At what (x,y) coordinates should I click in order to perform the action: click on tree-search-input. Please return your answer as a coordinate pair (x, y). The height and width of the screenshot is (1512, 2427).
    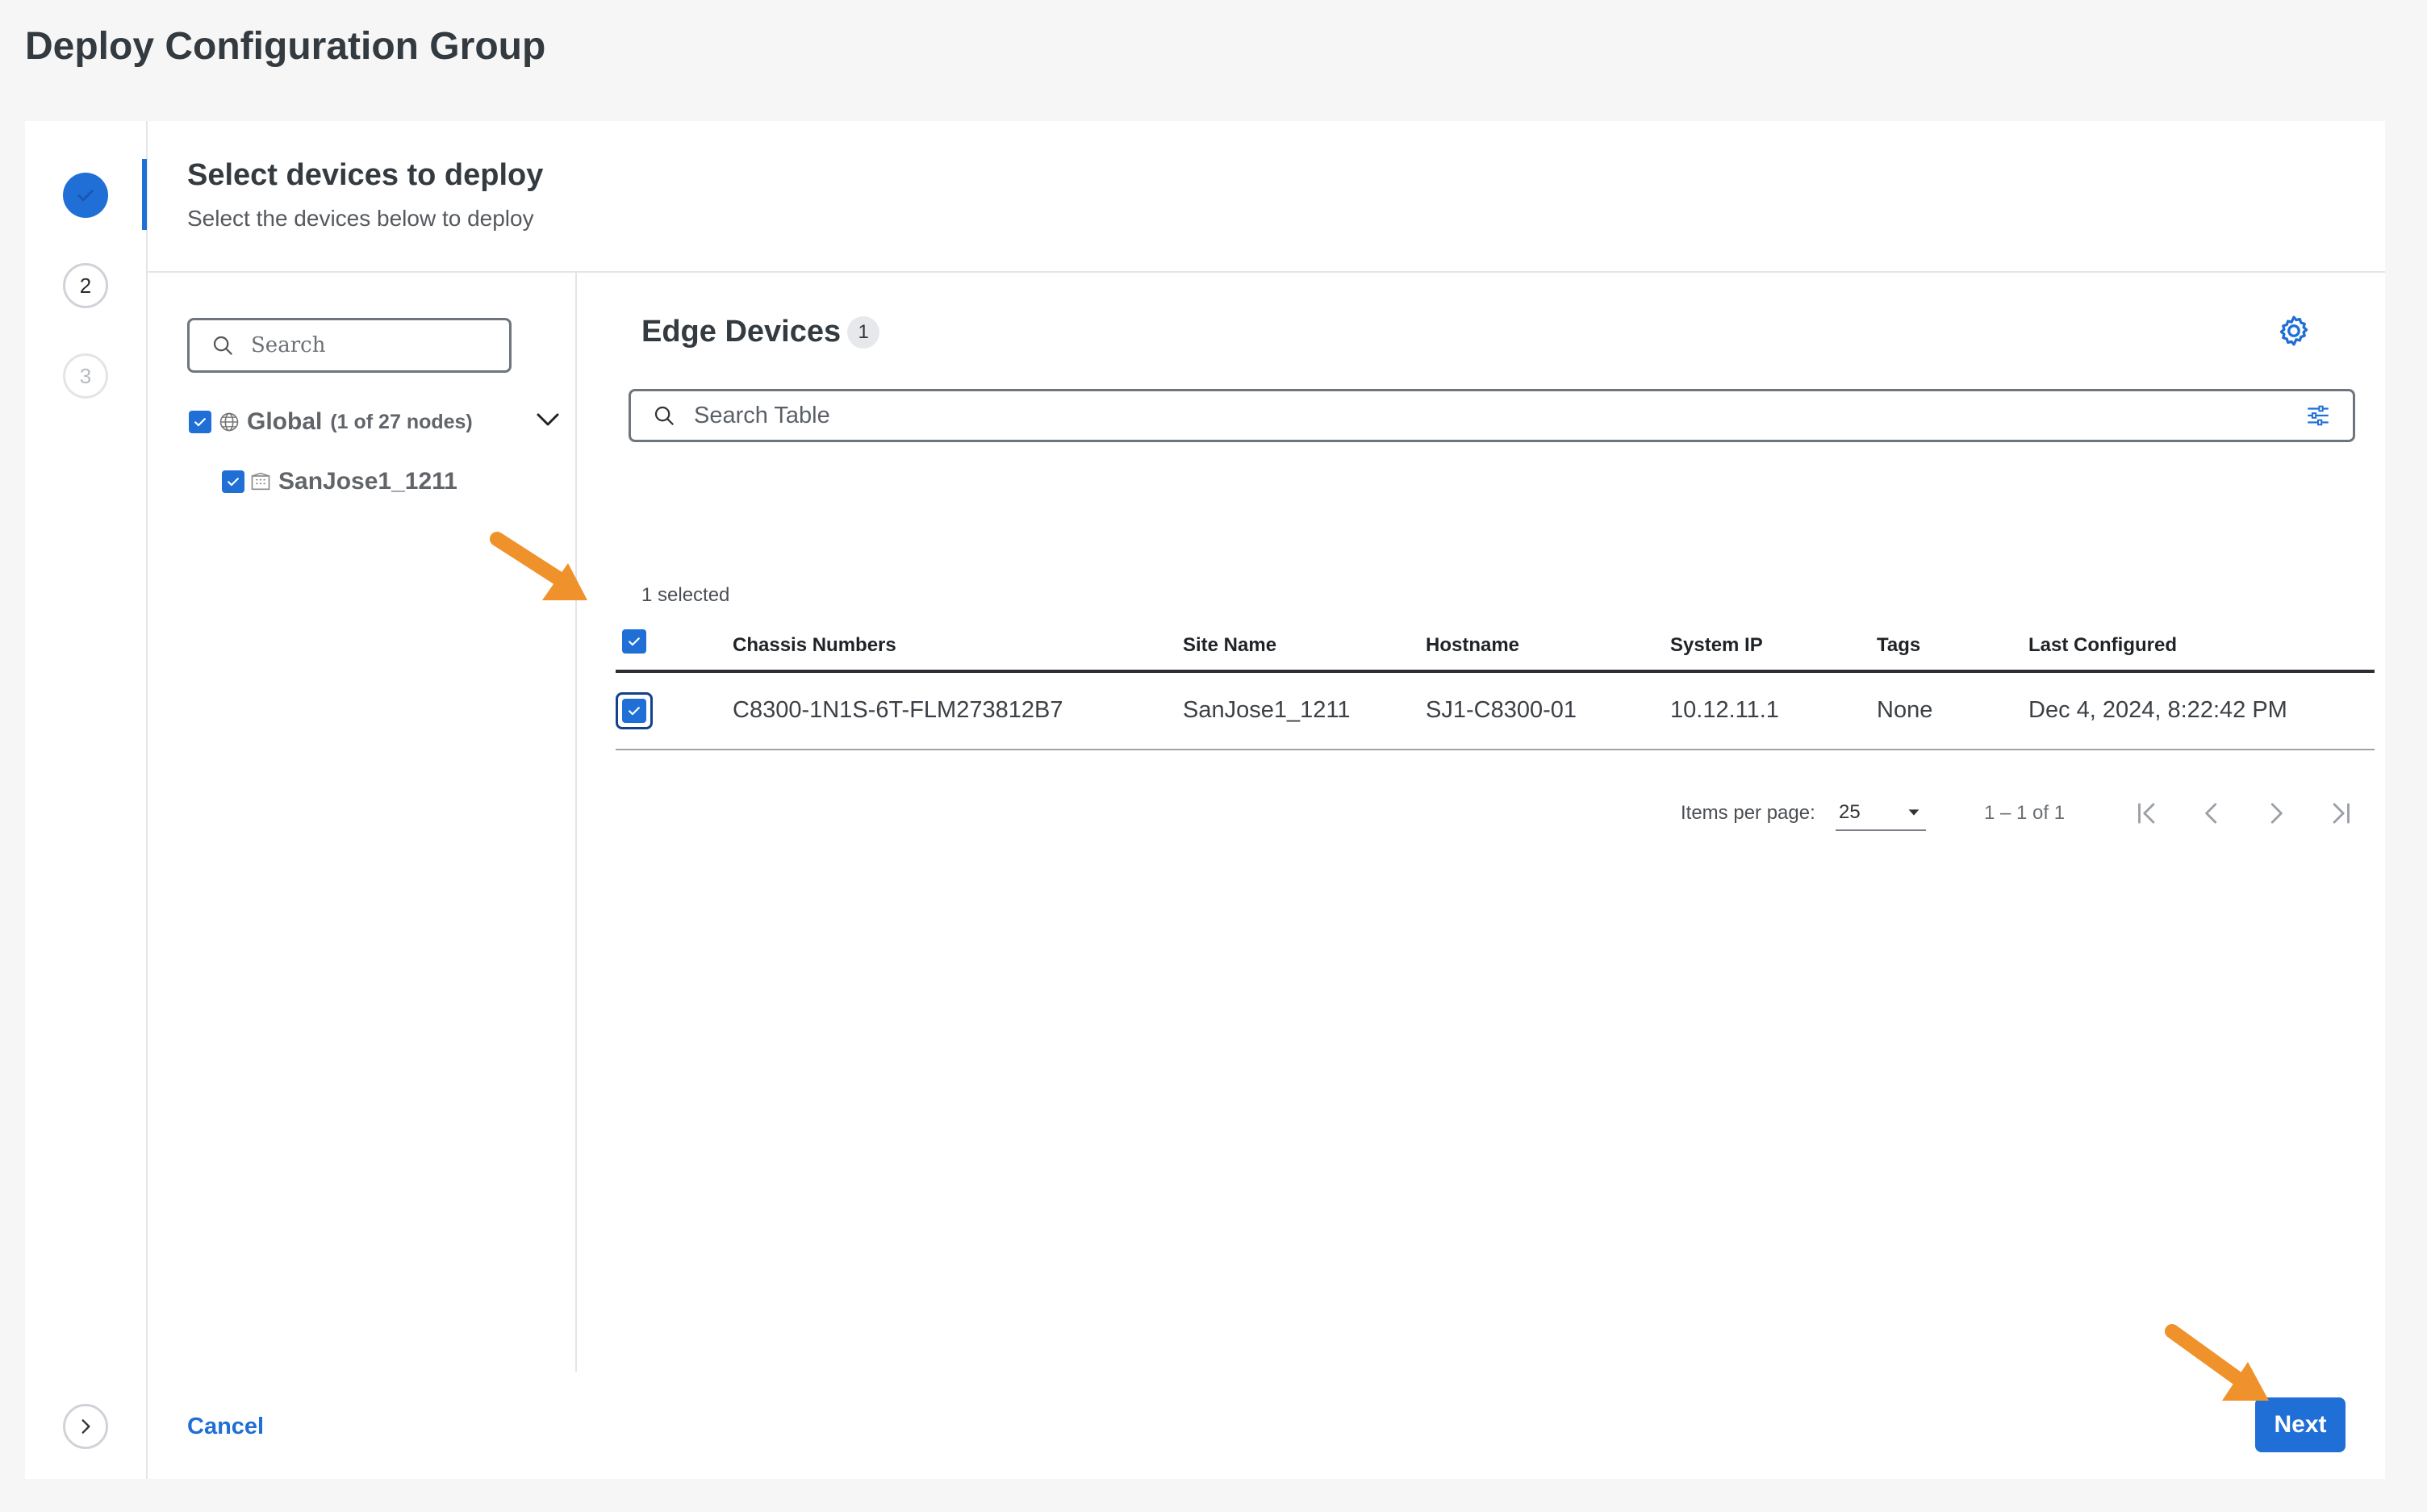
    Looking at the image, I should click on (372, 345).